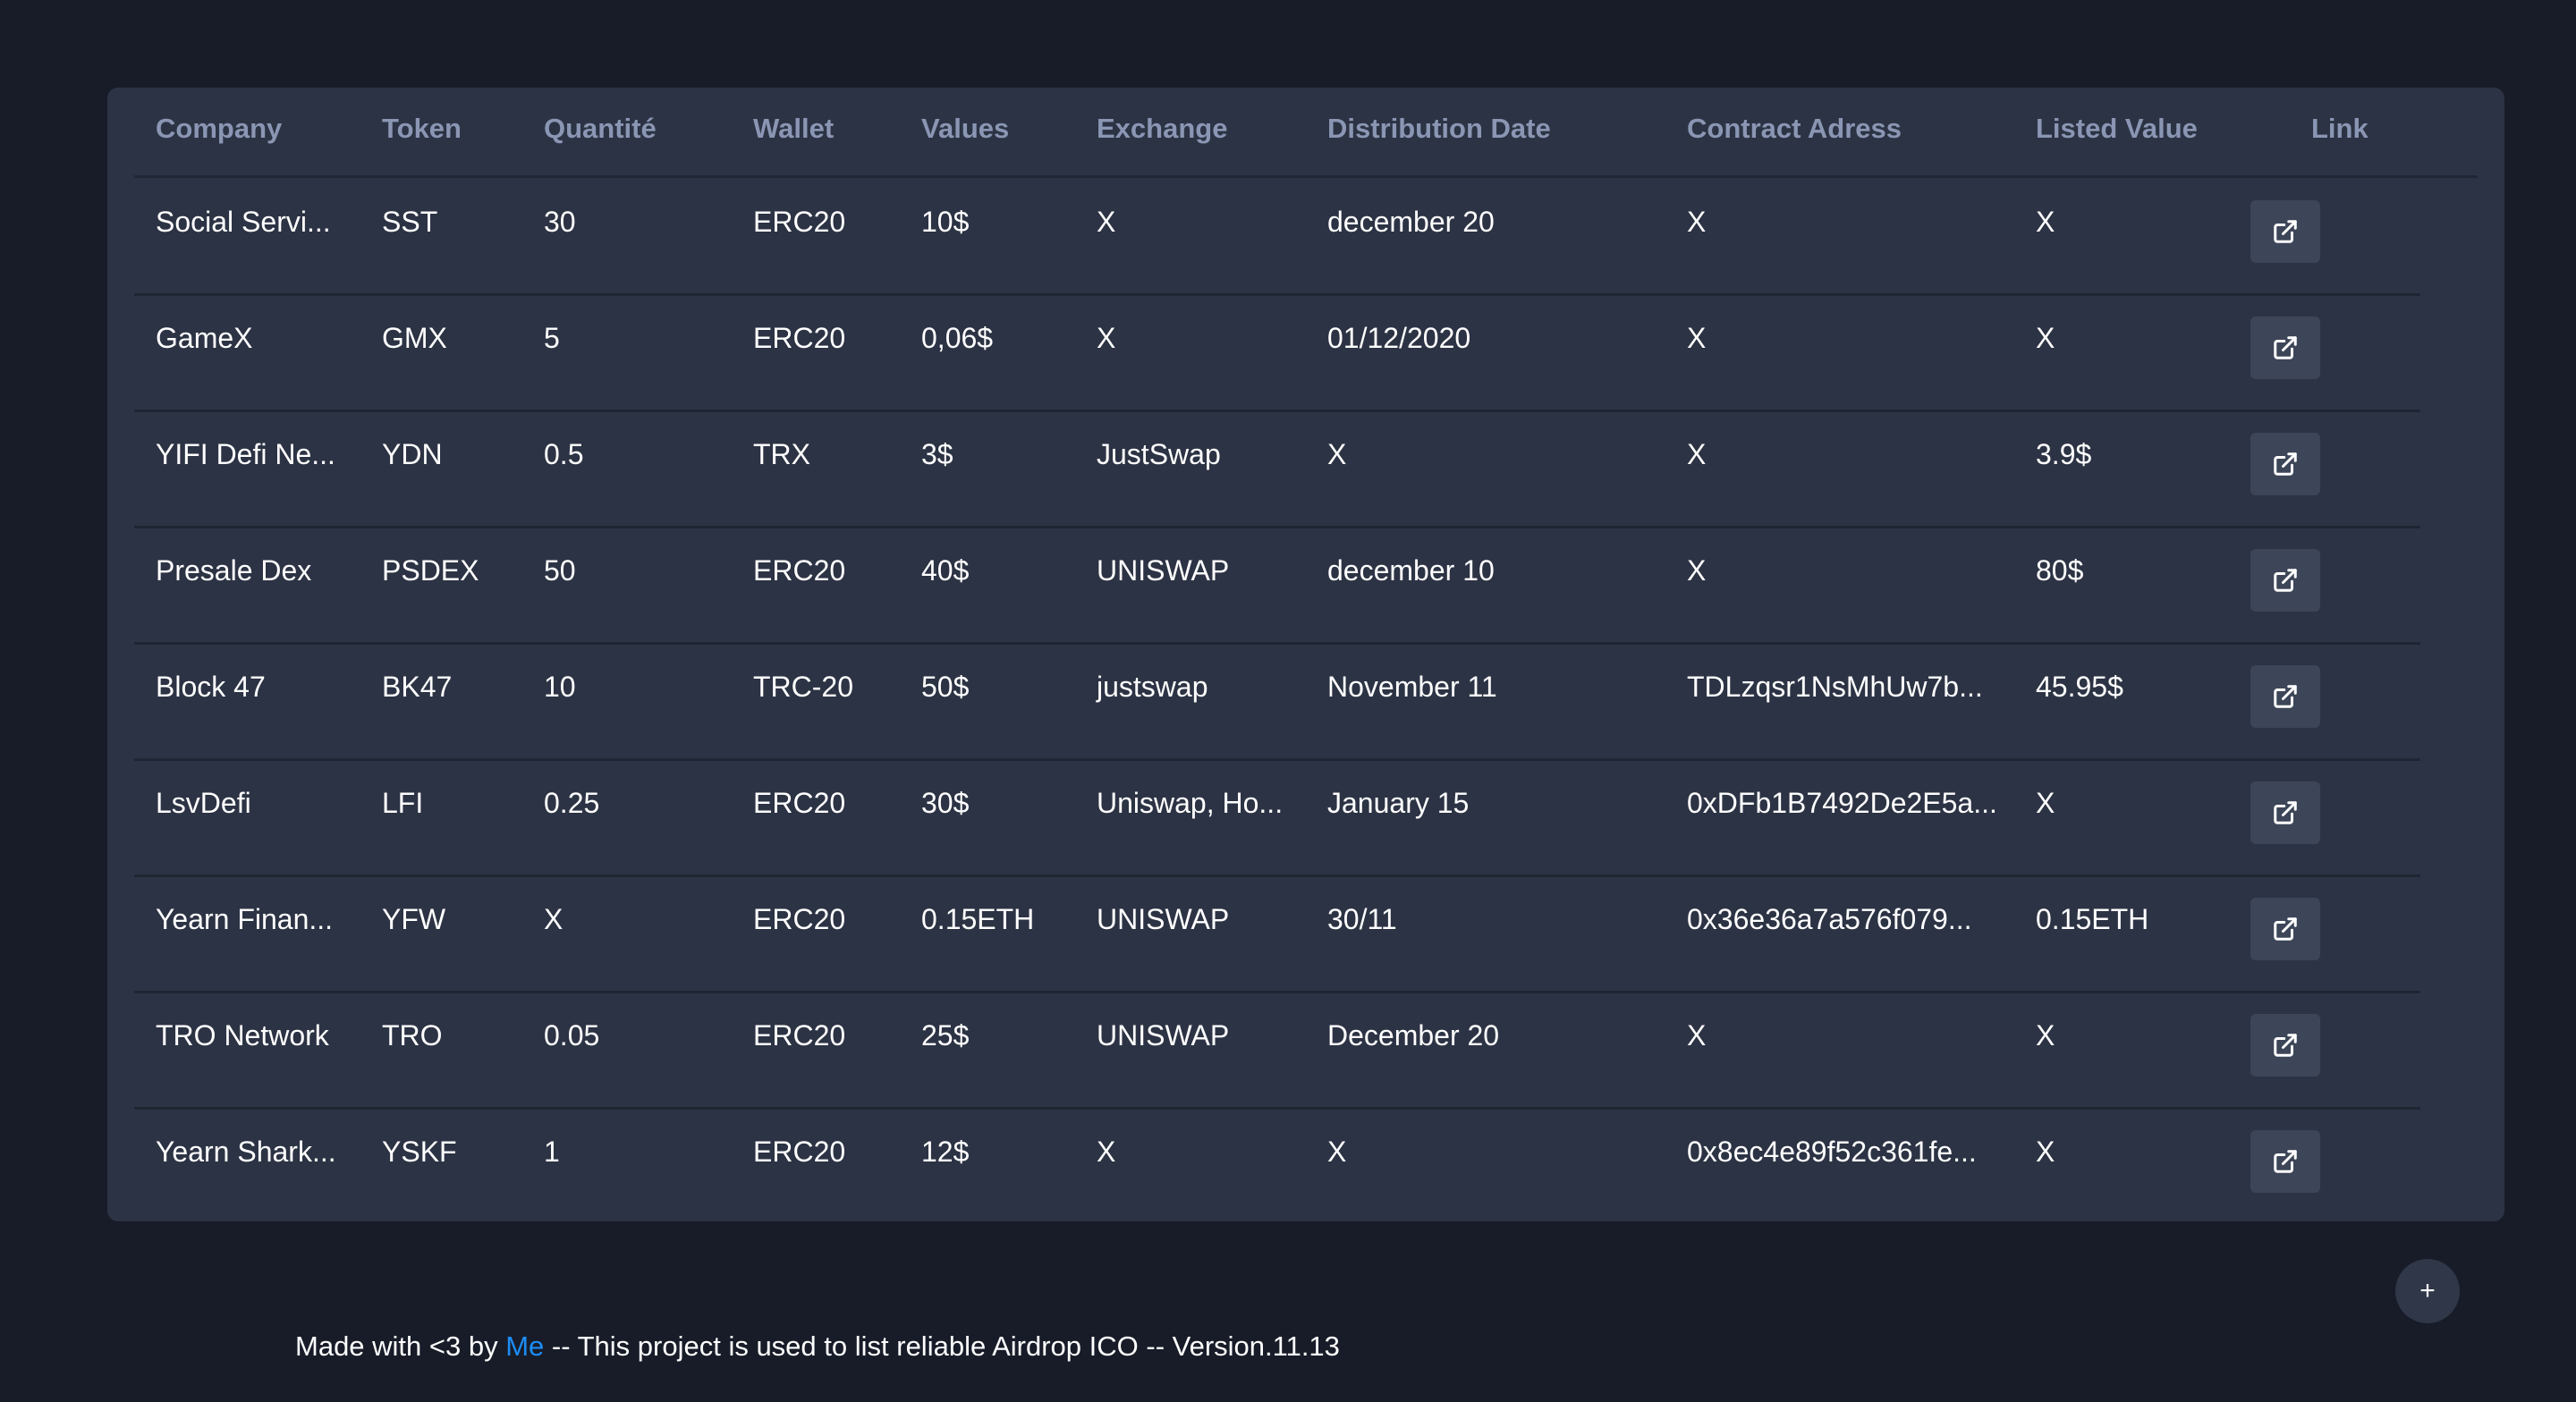 This screenshot has height=1402, width=2576. I want to click on cell-distribution-date: 30/11, so click(1362, 919).